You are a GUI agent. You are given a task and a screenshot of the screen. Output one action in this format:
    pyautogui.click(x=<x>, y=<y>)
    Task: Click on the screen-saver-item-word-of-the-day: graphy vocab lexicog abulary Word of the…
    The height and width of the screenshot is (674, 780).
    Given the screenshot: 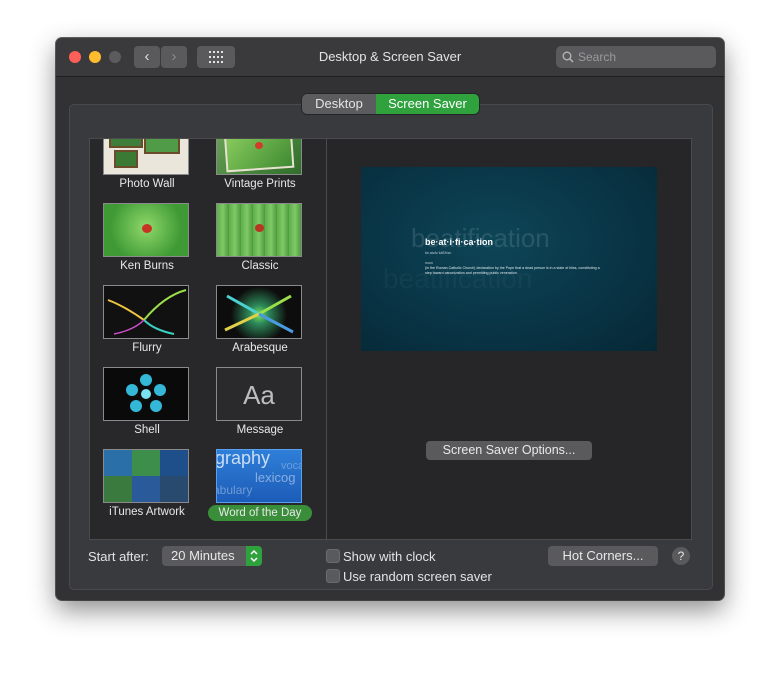 What is the action you would take?
    pyautogui.click(x=260, y=490)
    